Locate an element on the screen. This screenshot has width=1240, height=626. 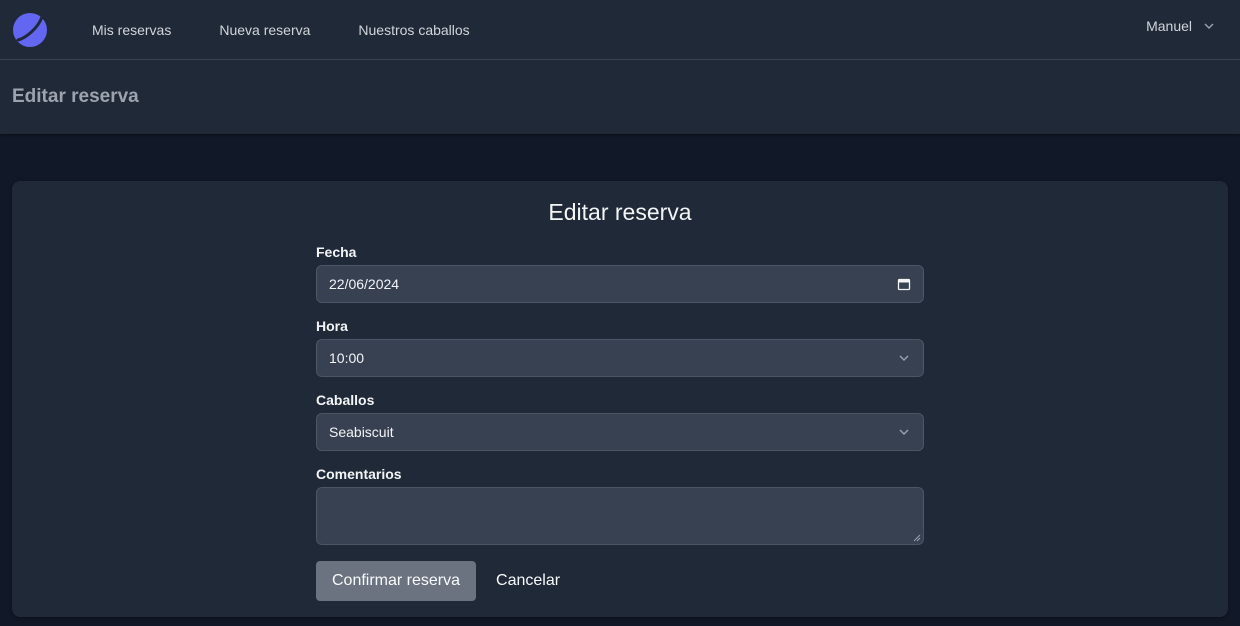
hora-field: Hora 10:00 is located at coordinates (620, 347).